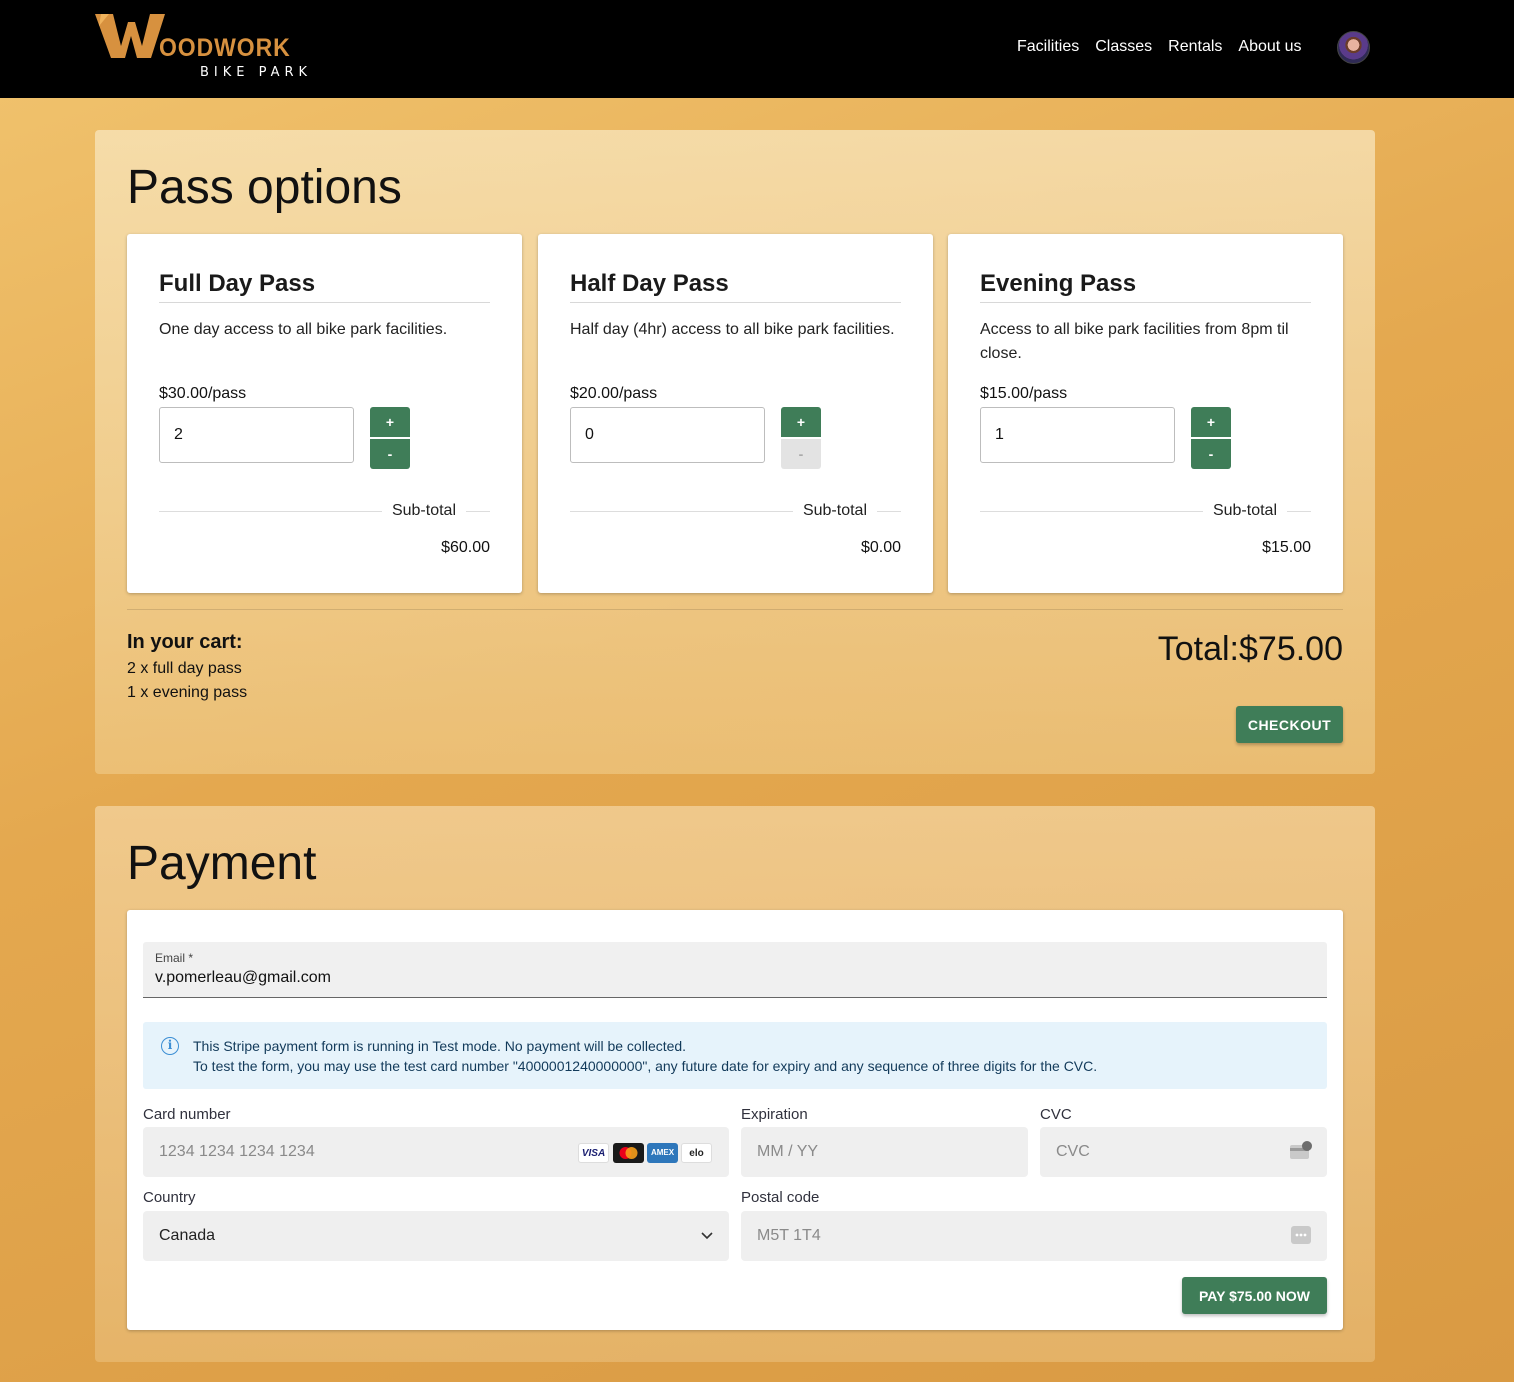 The image size is (1514, 1382). Describe the element at coordinates (436, 1152) in the screenshot. I see `card-number-input: 1234 1234 1234 1234 VISA AMEX elo` at that location.